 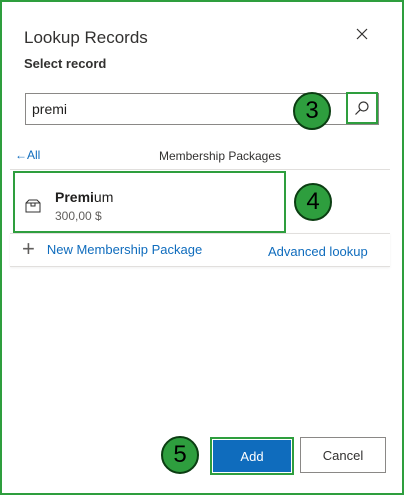 What do you see at coordinates (78, 216) in the screenshot?
I see `result-price: 300,00 $` at bounding box center [78, 216].